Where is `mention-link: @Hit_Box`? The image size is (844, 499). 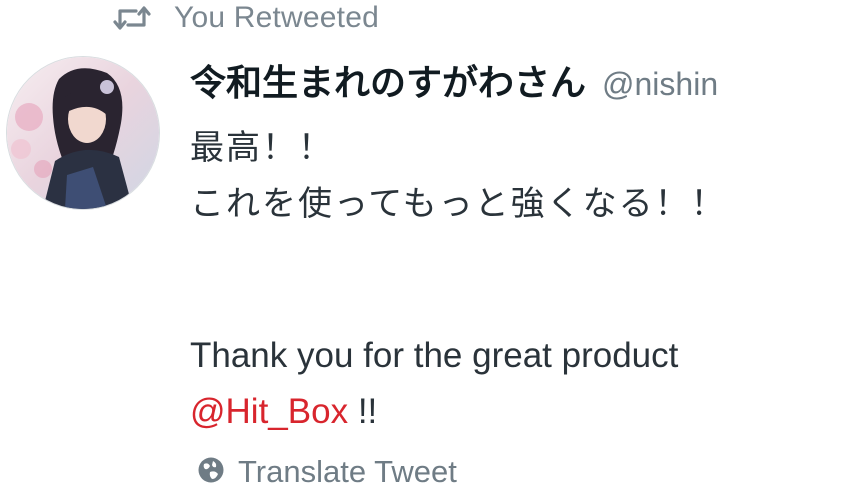 mention-link: @Hit_Box is located at coordinates (269, 411).